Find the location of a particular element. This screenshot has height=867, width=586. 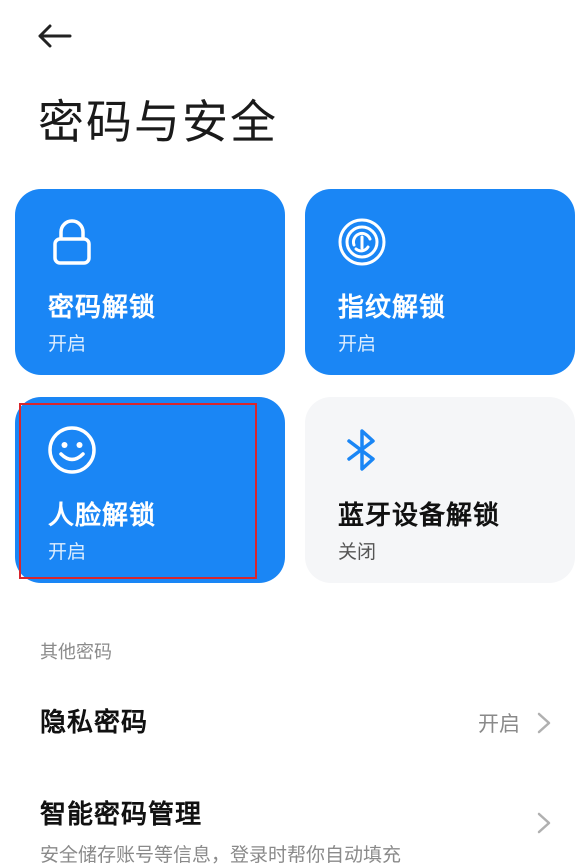

page-title: 密码与安全 is located at coordinates (158, 122).